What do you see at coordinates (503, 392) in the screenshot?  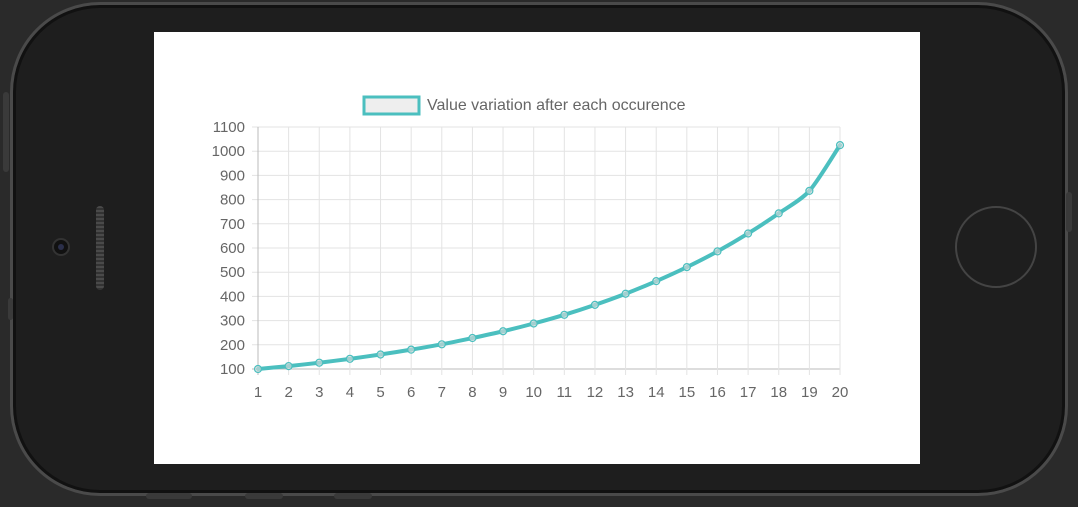 I see `x-tick-label: 9` at bounding box center [503, 392].